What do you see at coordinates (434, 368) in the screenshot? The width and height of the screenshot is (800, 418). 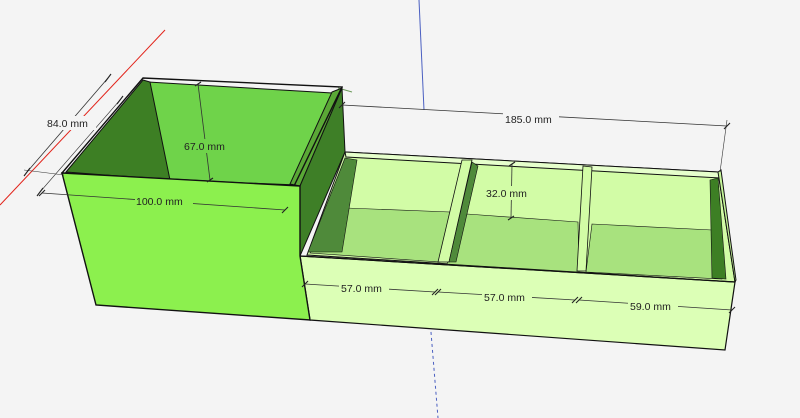 I see `blue-axis-dashed-line` at bounding box center [434, 368].